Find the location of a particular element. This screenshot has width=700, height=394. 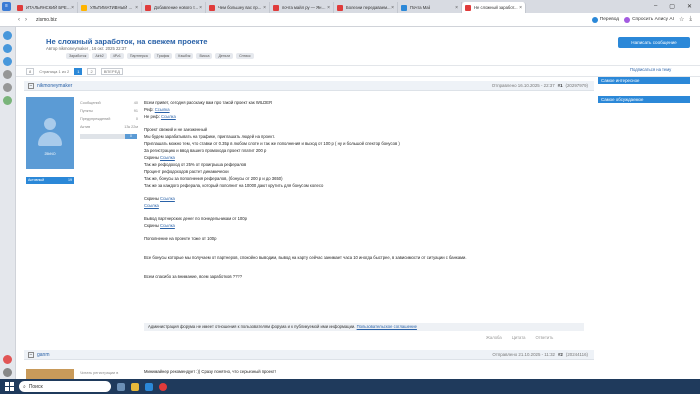

browser-tab: Болезни передаваем... × is located at coordinates (366, 7).